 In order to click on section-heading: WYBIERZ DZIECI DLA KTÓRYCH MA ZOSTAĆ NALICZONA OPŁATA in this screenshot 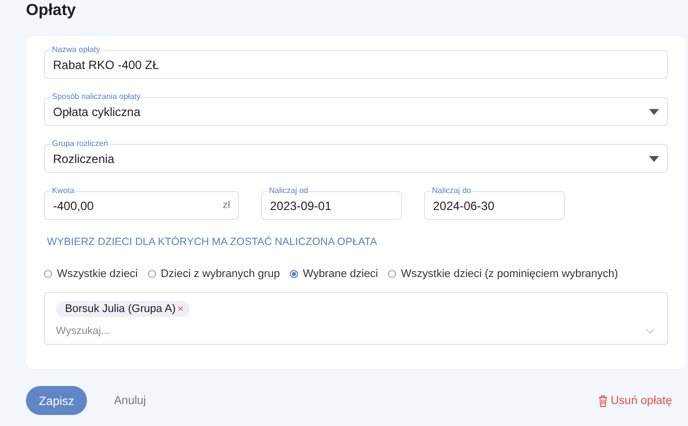, I will do `click(212, 243)`.